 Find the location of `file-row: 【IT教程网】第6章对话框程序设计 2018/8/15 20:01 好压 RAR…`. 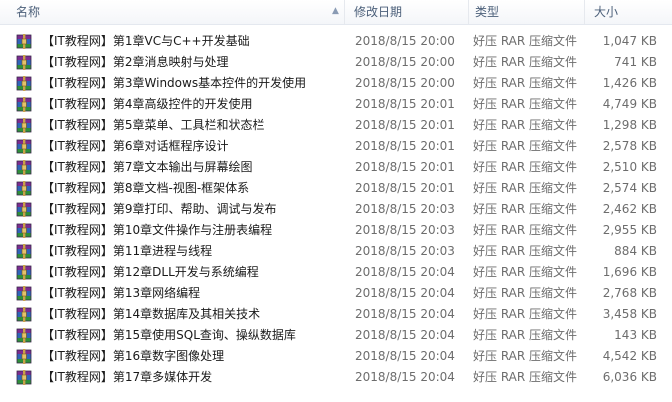

file-row: 【IT教程网】第6章对话框程序设计 2018/8/15 20:01 好压 RAR… is located at coordinates (336, 146).